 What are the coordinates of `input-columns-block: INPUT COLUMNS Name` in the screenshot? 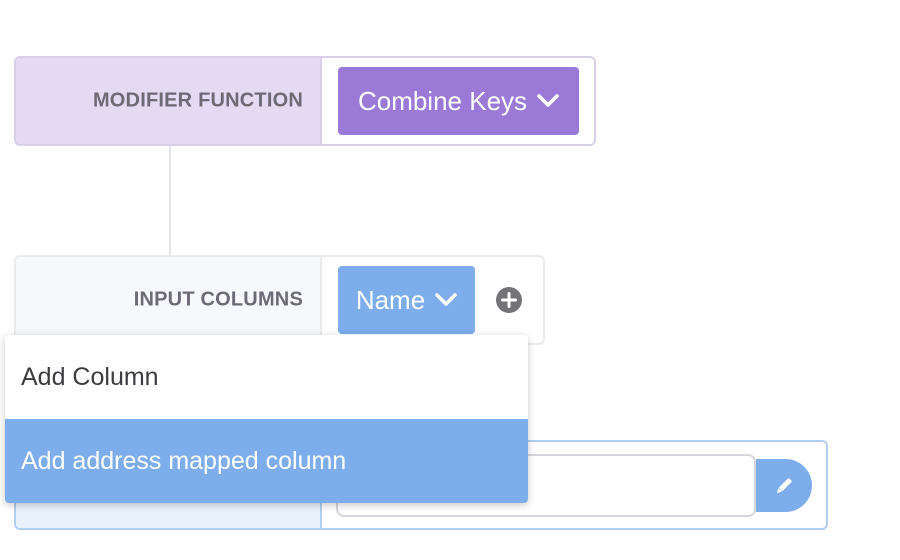 It's located at (279, 300).